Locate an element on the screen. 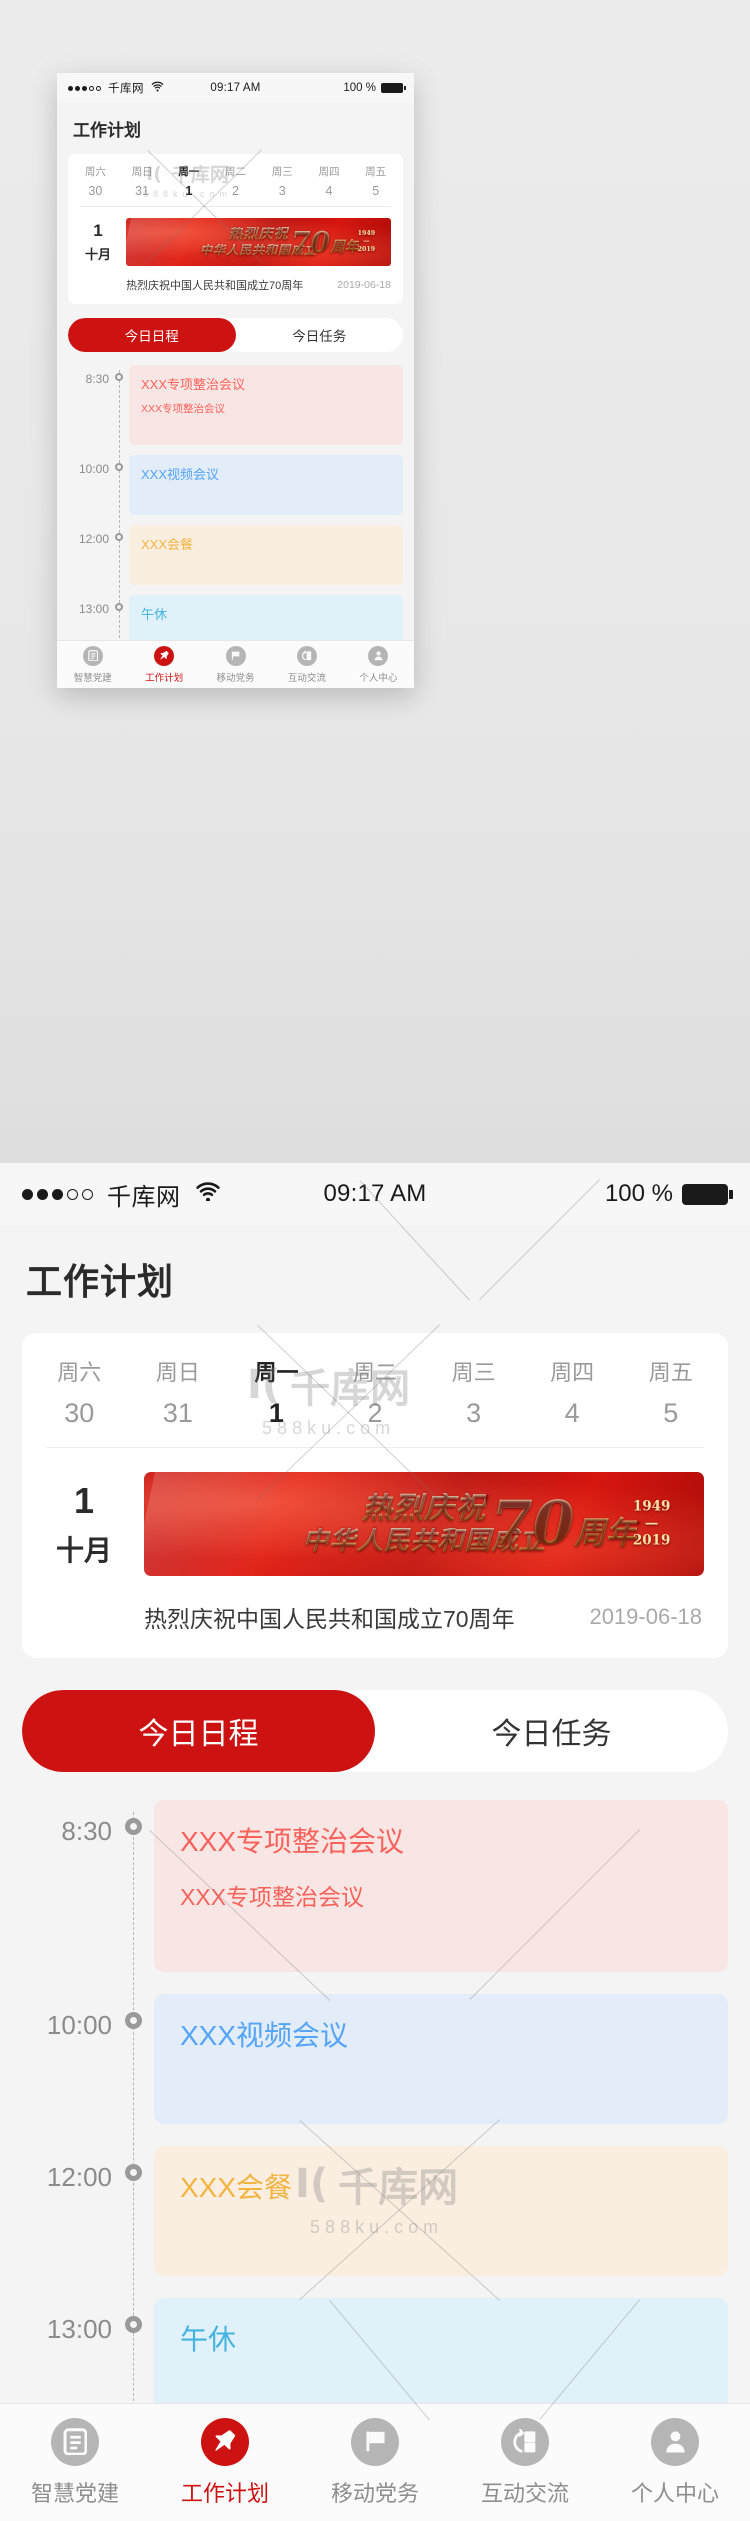  week-day-number: 1 is located at coordinates (189, 191).